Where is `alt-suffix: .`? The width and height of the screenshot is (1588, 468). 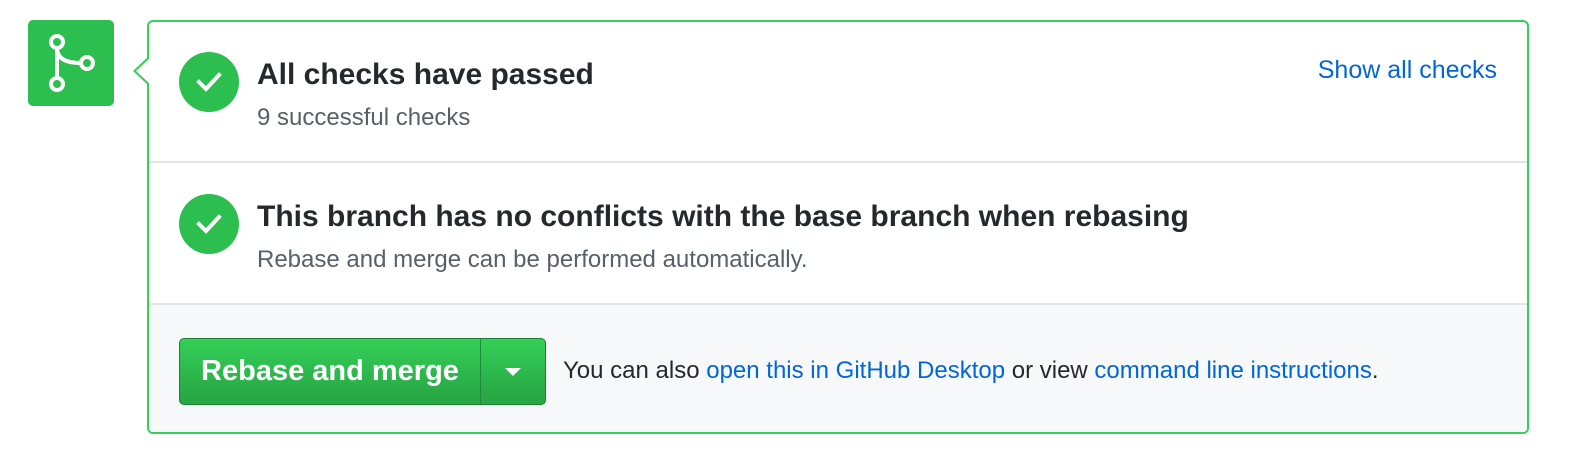
alt-suffix: . is located at coordinates (1375, 370).